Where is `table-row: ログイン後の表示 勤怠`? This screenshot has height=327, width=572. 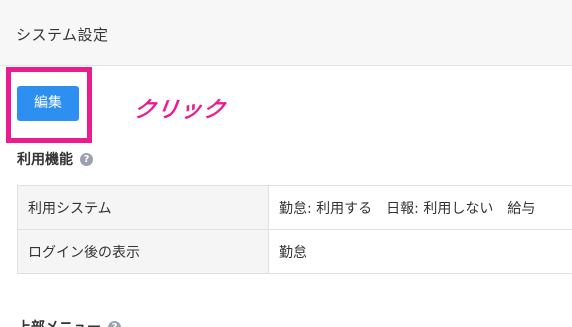
table-row: ログイン後の表示 勤怠 is located at coordinates (294, 251).